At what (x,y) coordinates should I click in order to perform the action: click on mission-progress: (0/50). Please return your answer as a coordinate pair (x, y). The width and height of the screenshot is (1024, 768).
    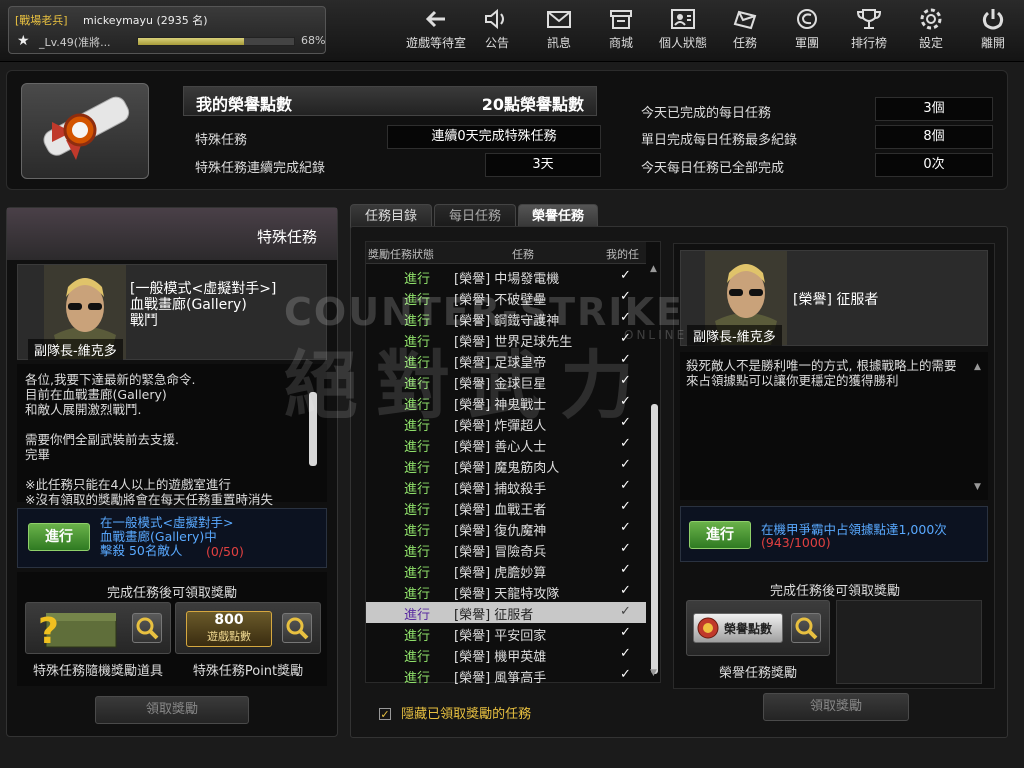
    Looking at the image, I should click on (225, 551).